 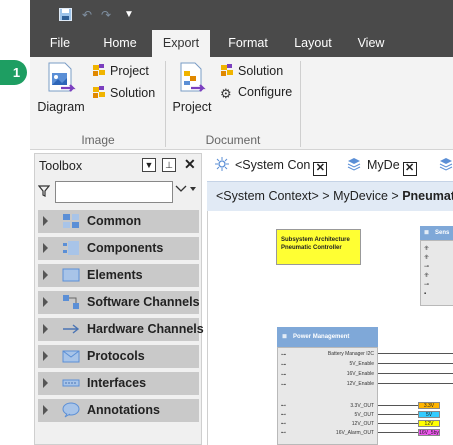 I want to click on pin-icon: ⊥, so click(x=169, y=165).